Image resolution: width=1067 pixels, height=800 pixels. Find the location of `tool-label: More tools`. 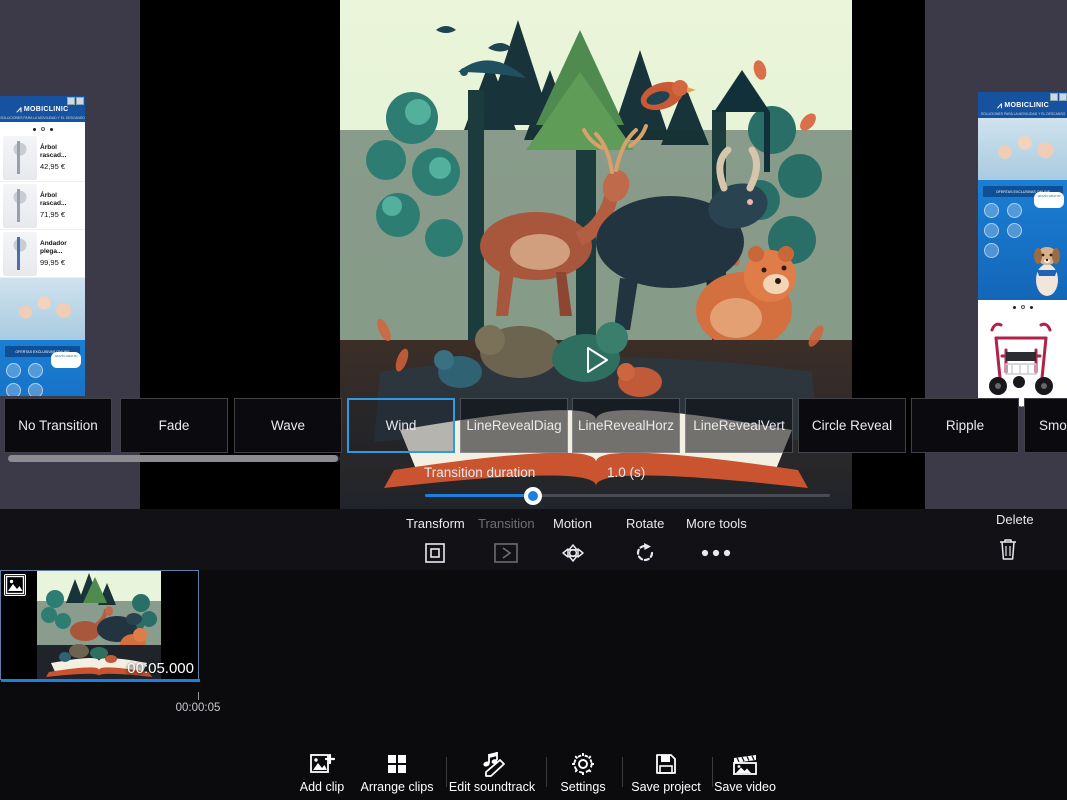

tool-label: More tools is located at coordinates (716, 523).